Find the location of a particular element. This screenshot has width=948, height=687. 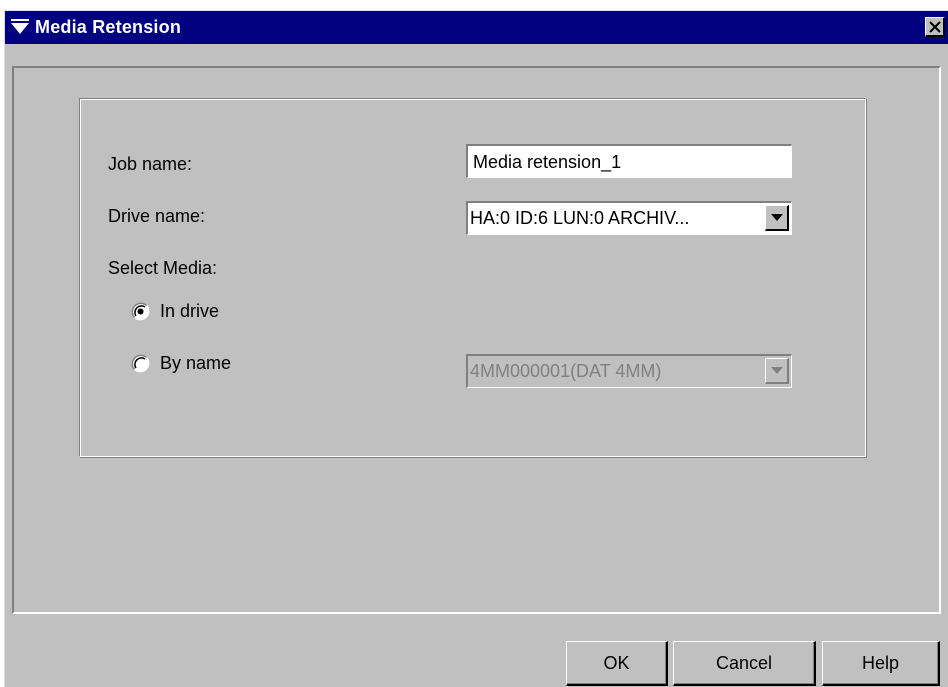

close-icon is located at coordinates (935, 27).